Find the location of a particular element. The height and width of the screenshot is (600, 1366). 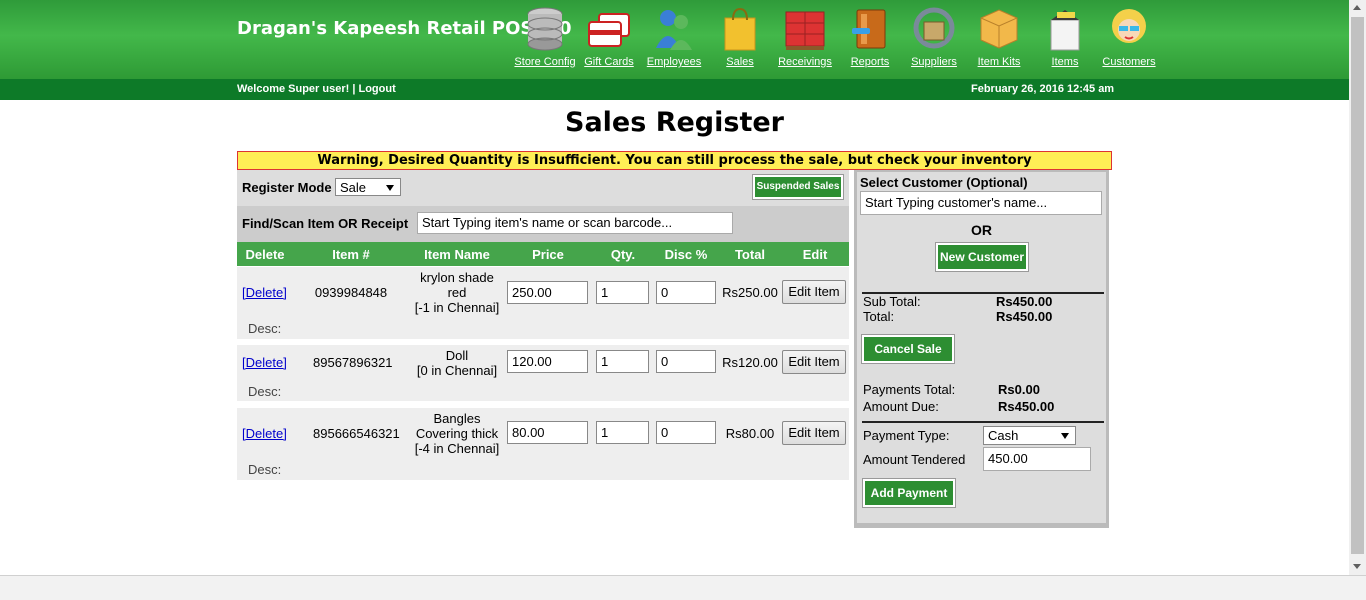

customer-icon is located at coordinates (1129, 29).